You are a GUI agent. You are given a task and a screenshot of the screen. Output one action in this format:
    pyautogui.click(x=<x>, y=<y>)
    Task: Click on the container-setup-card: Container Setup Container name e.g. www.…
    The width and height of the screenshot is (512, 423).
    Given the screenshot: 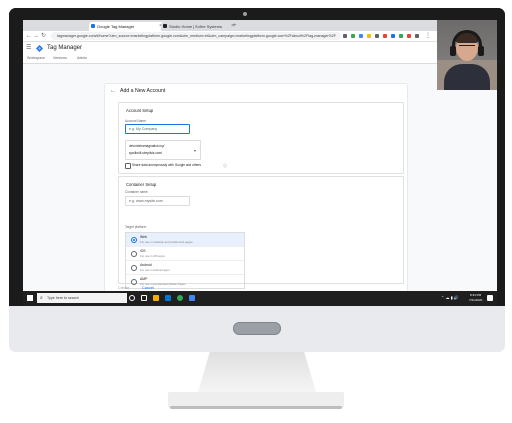 What is the action you would take?
    pyautogui.click(x=261, y=232)
    